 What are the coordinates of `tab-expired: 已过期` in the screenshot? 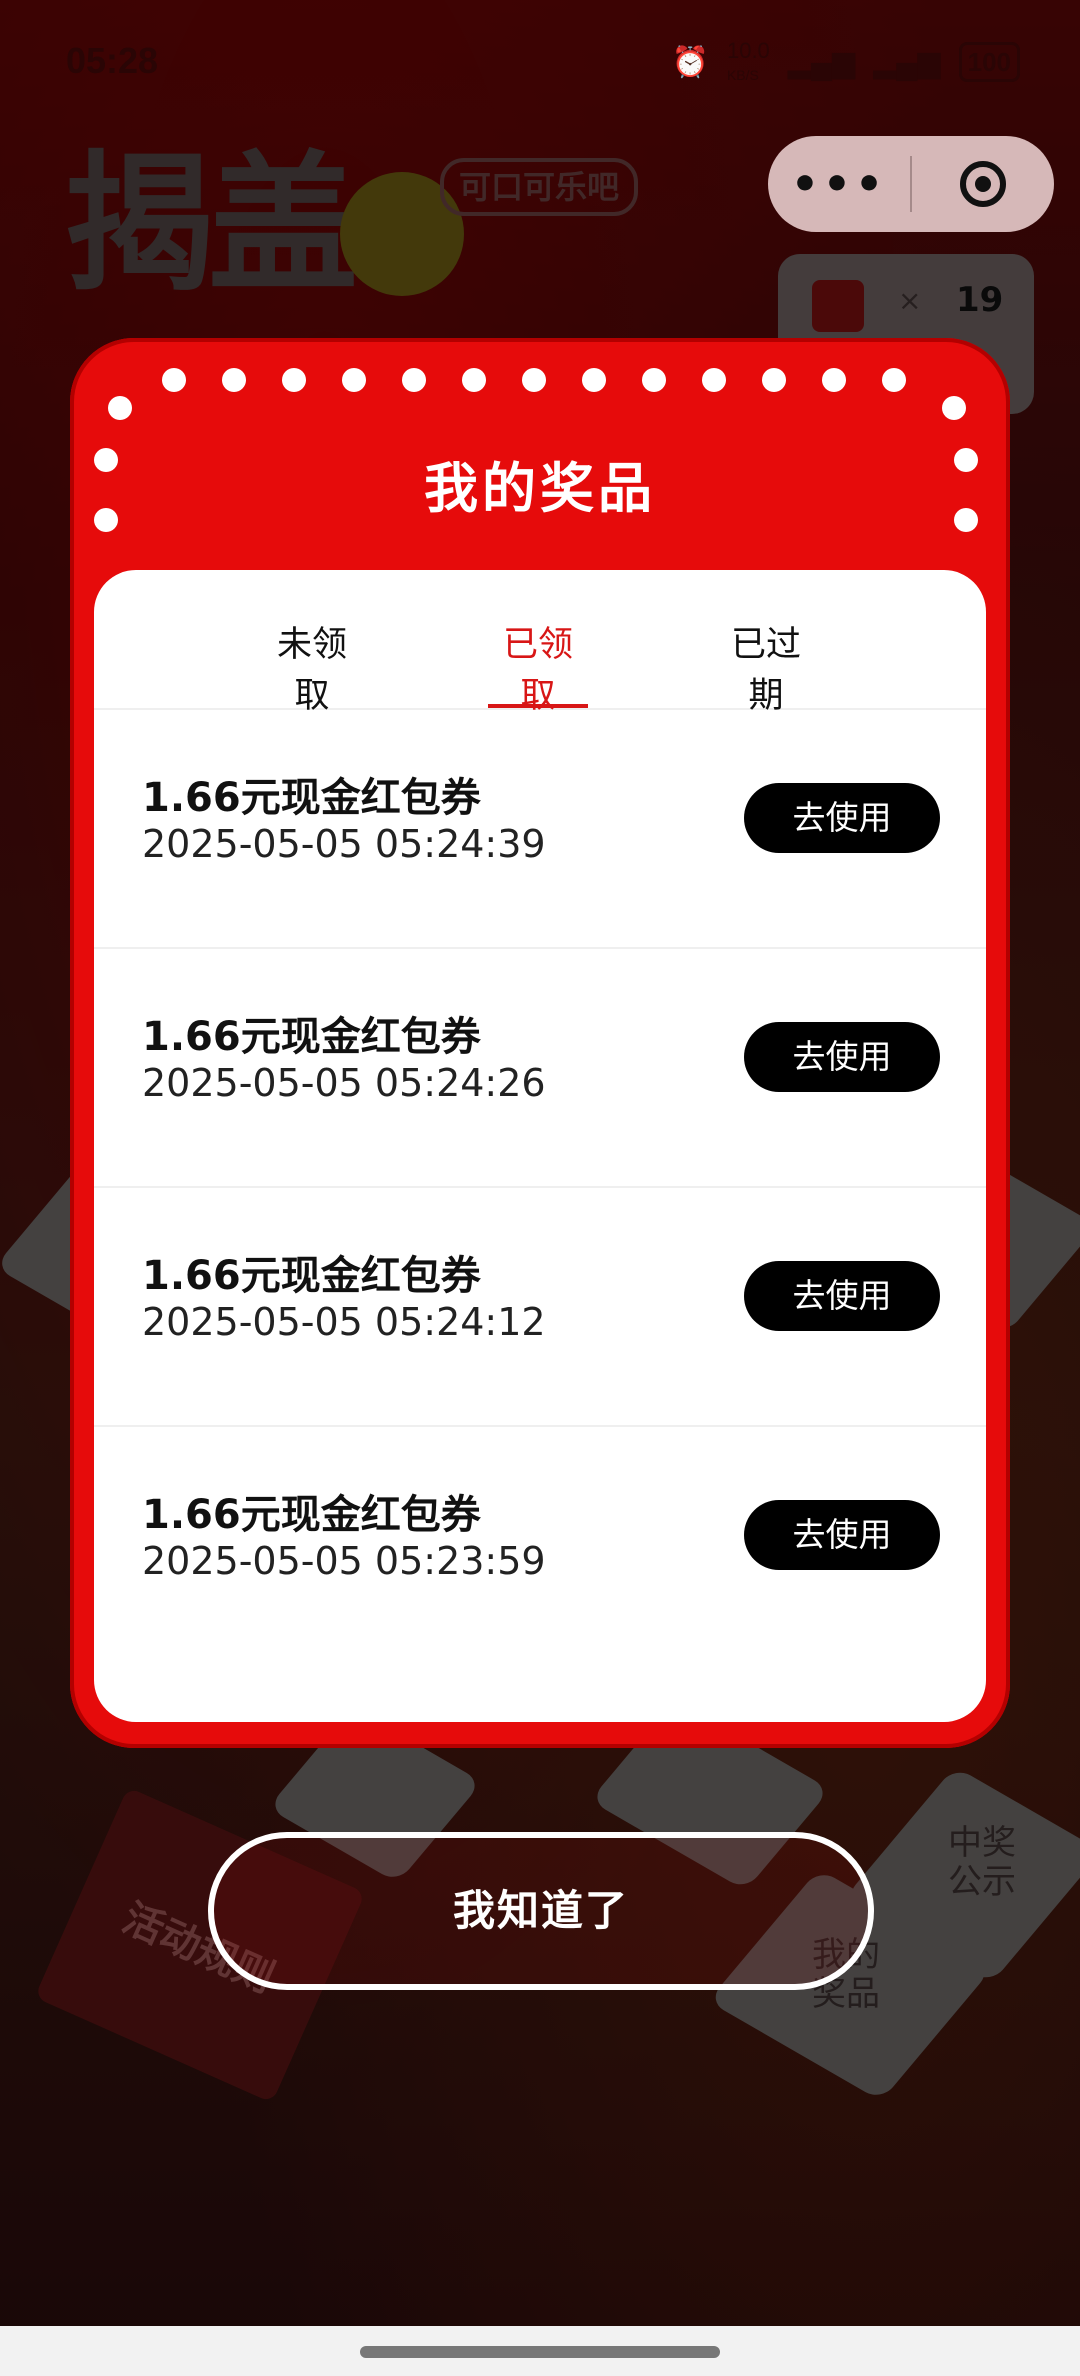 It's located at (766, 666).